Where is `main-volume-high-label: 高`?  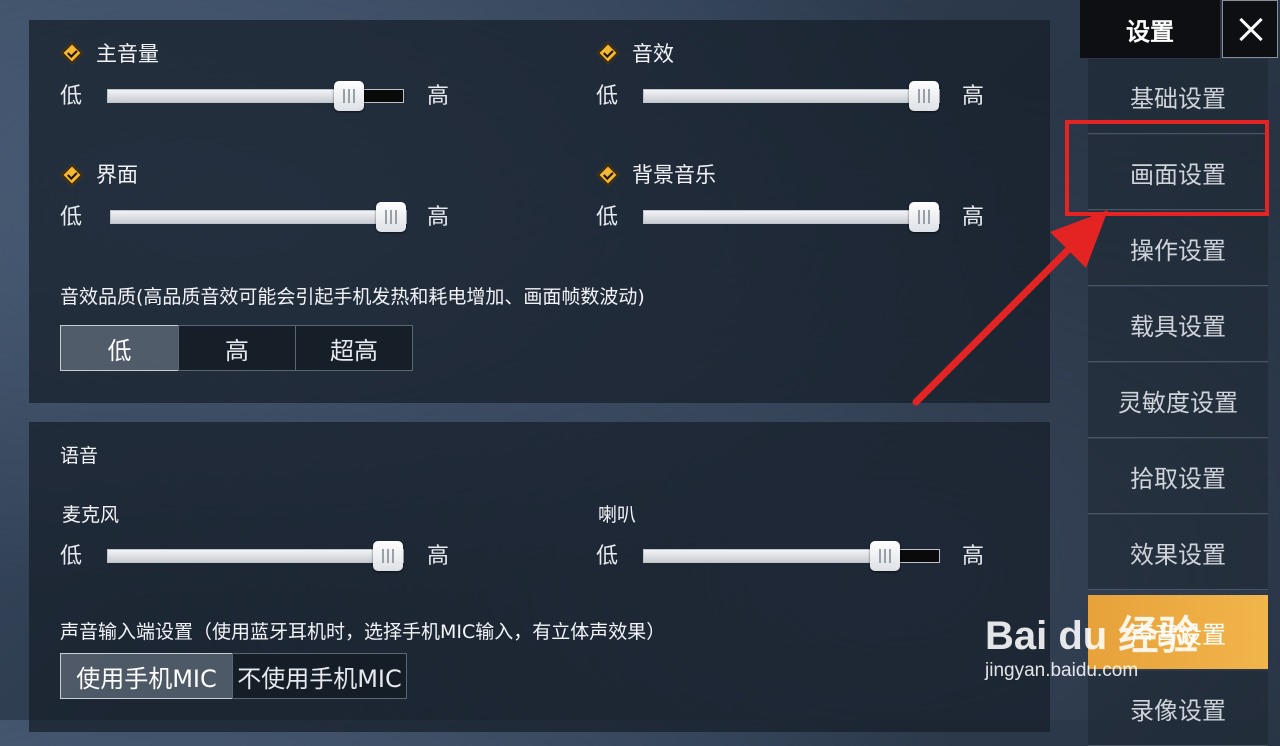
main-volume-high-label: 高 is located at coordinates (438, 96).